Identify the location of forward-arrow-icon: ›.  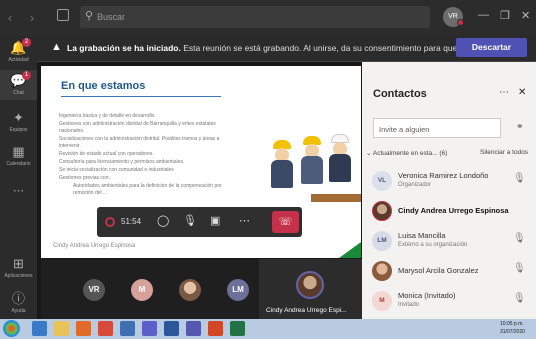
(32, 18).